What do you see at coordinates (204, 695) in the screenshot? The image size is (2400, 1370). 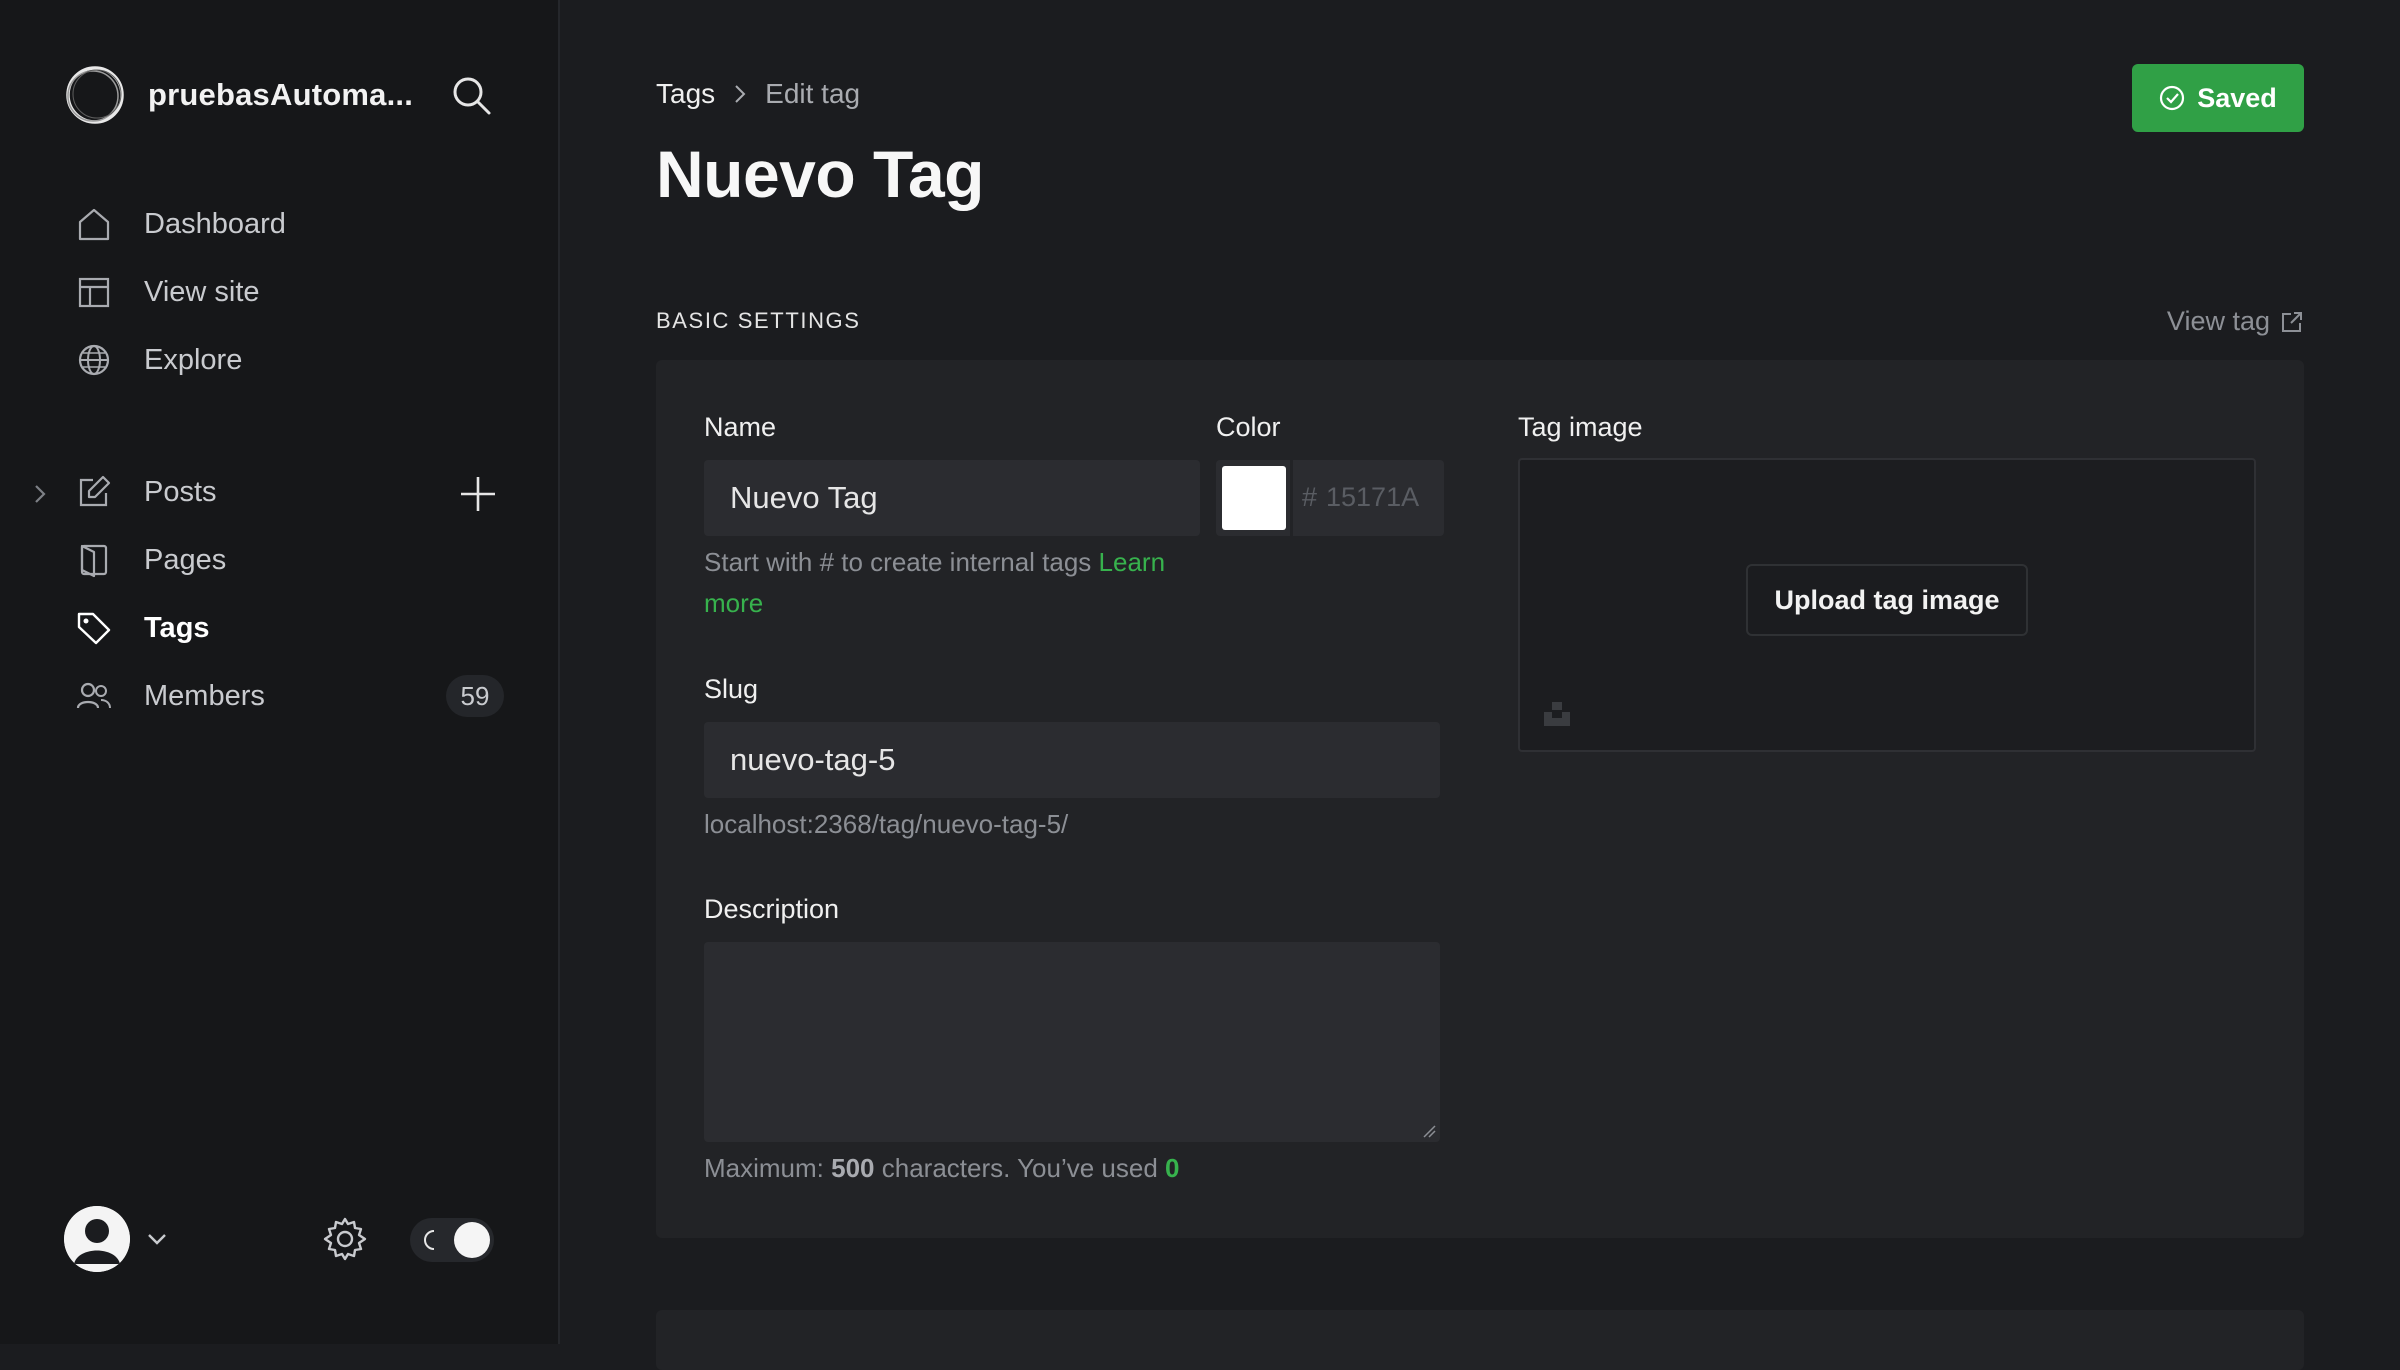 I see `sidebar-item-label: Members` at bounding box center [204, 695].